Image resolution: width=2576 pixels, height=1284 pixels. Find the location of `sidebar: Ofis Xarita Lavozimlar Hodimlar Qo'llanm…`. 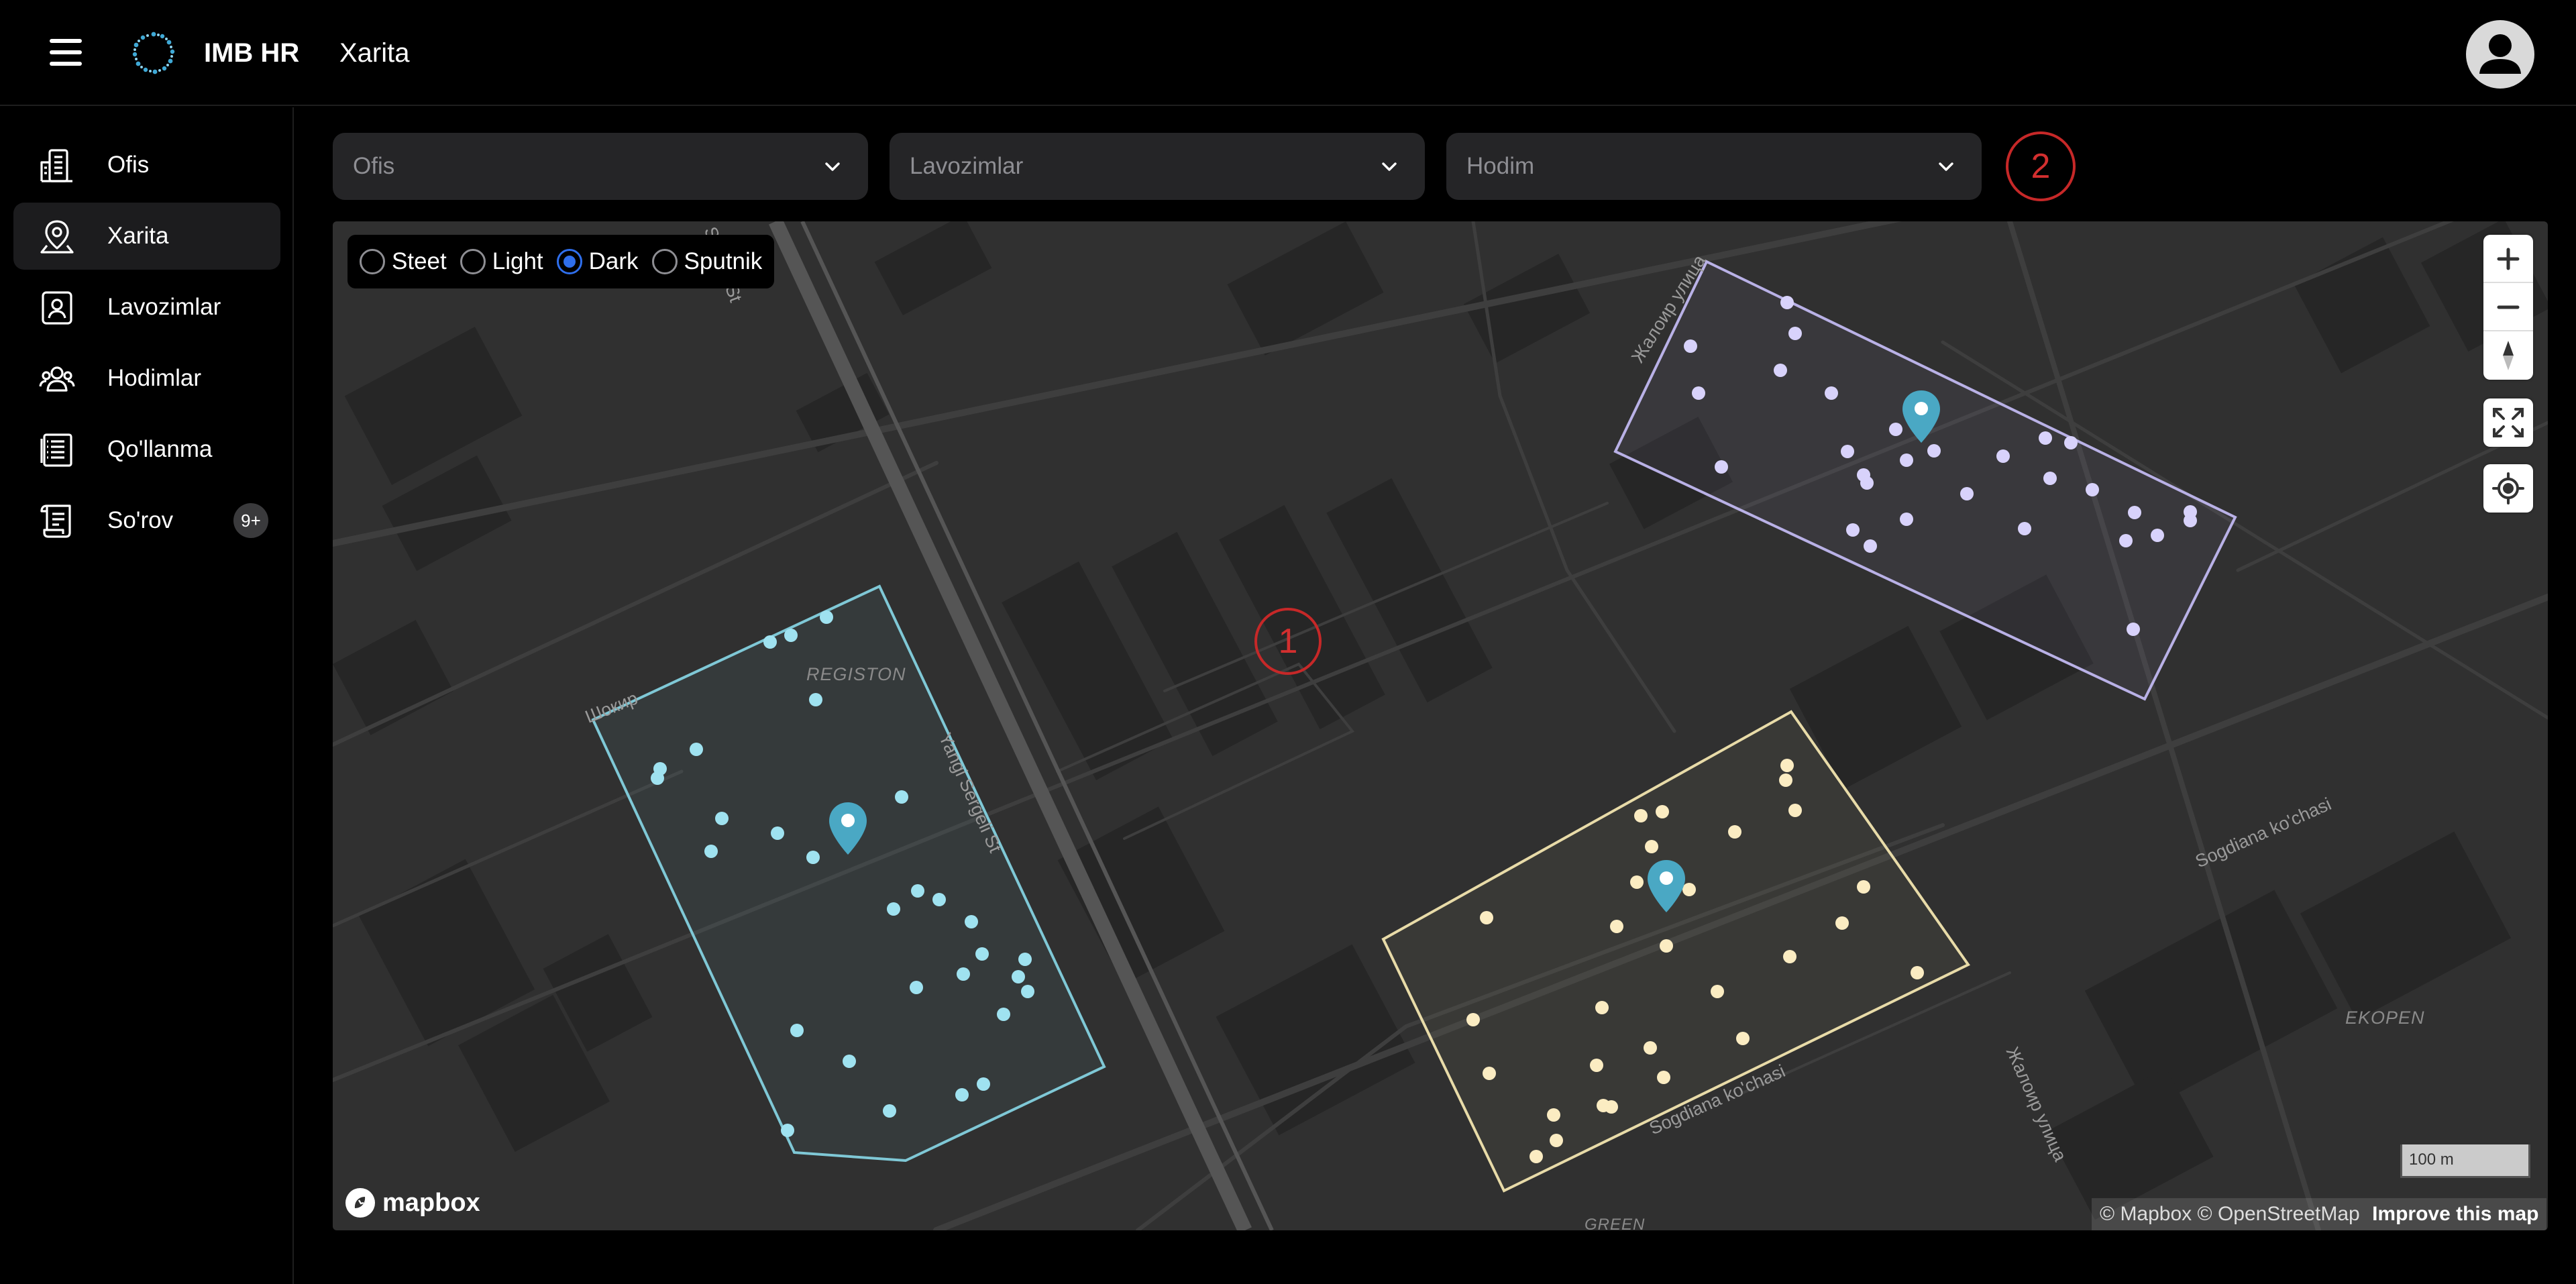

sidebar: Ofis Xarita Lavozimlar Hodimlar Qo'llanm… is located at coordinates (147, 695).